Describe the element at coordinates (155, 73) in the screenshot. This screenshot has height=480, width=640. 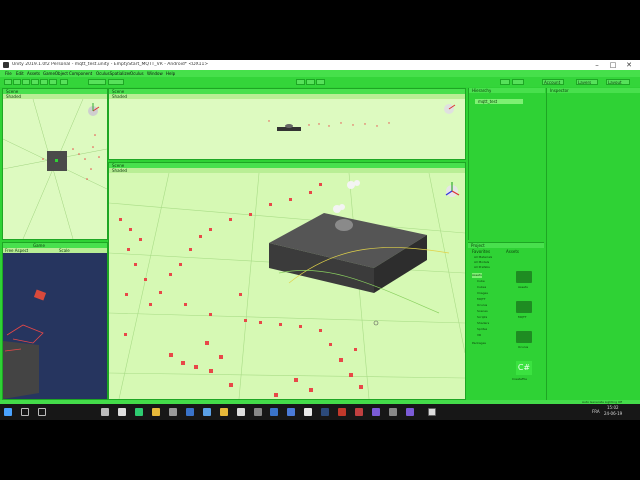
I see `menu-window: Window` at that location.